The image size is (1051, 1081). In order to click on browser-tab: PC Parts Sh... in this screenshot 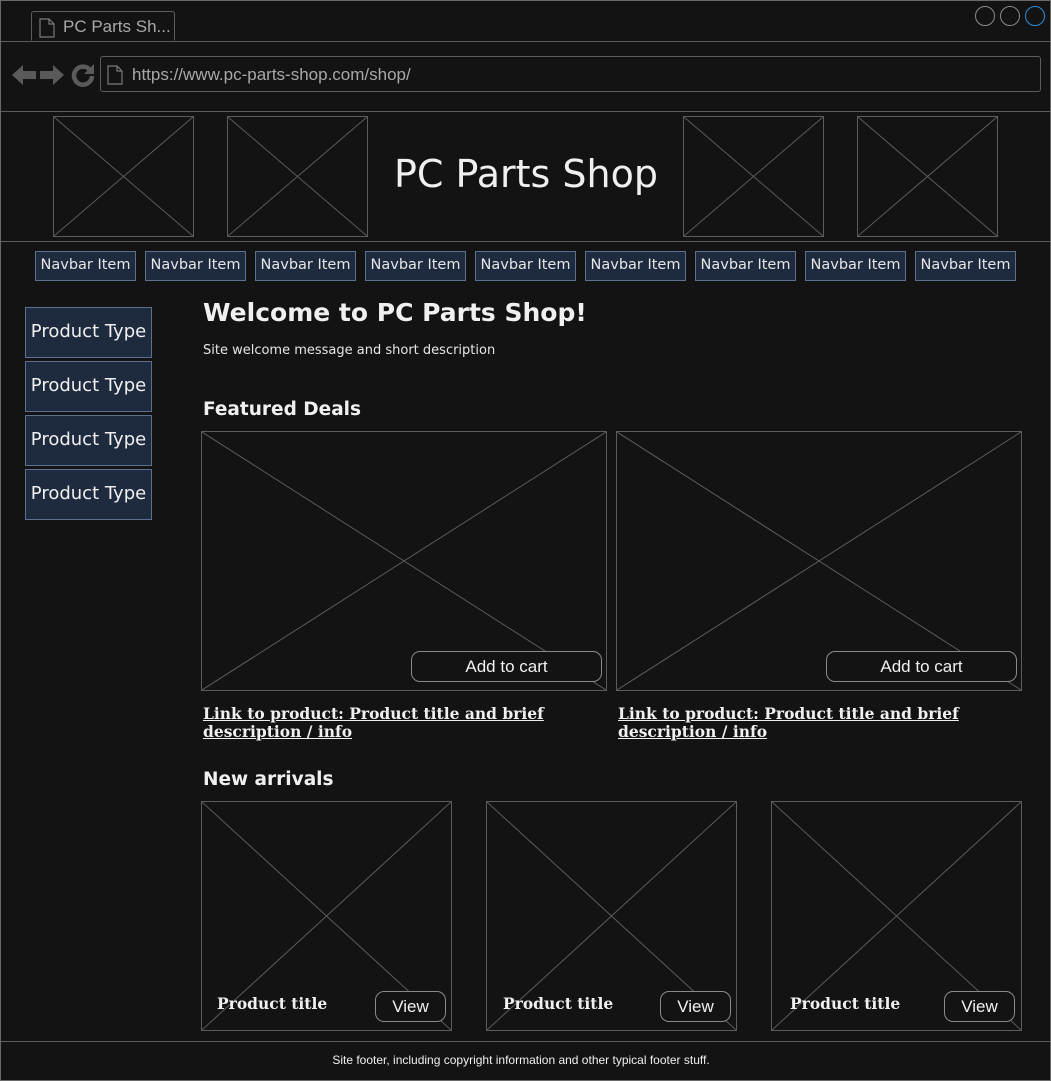, I will do `click(103, 26)`.